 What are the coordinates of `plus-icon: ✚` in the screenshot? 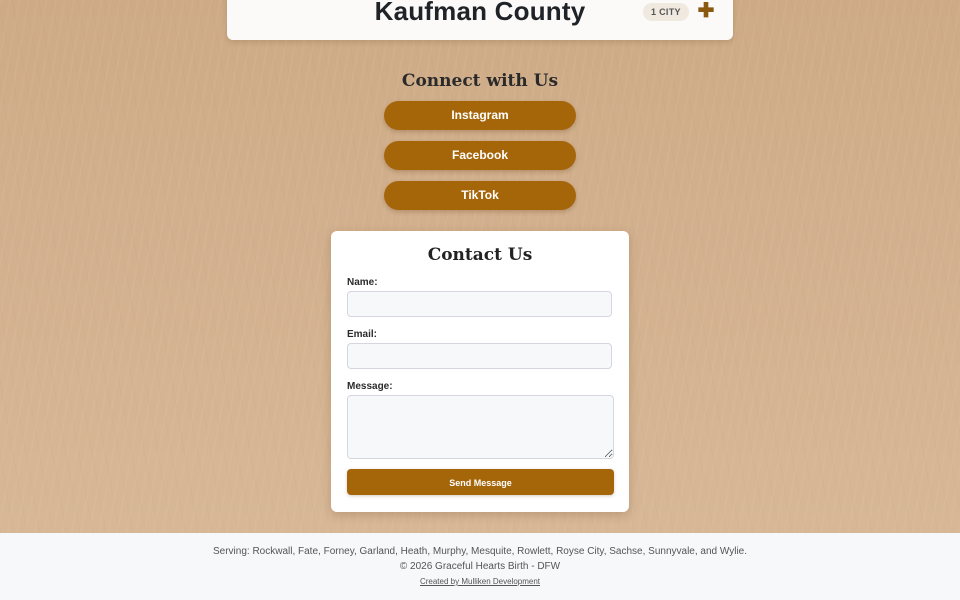 It's located at (706, 11).